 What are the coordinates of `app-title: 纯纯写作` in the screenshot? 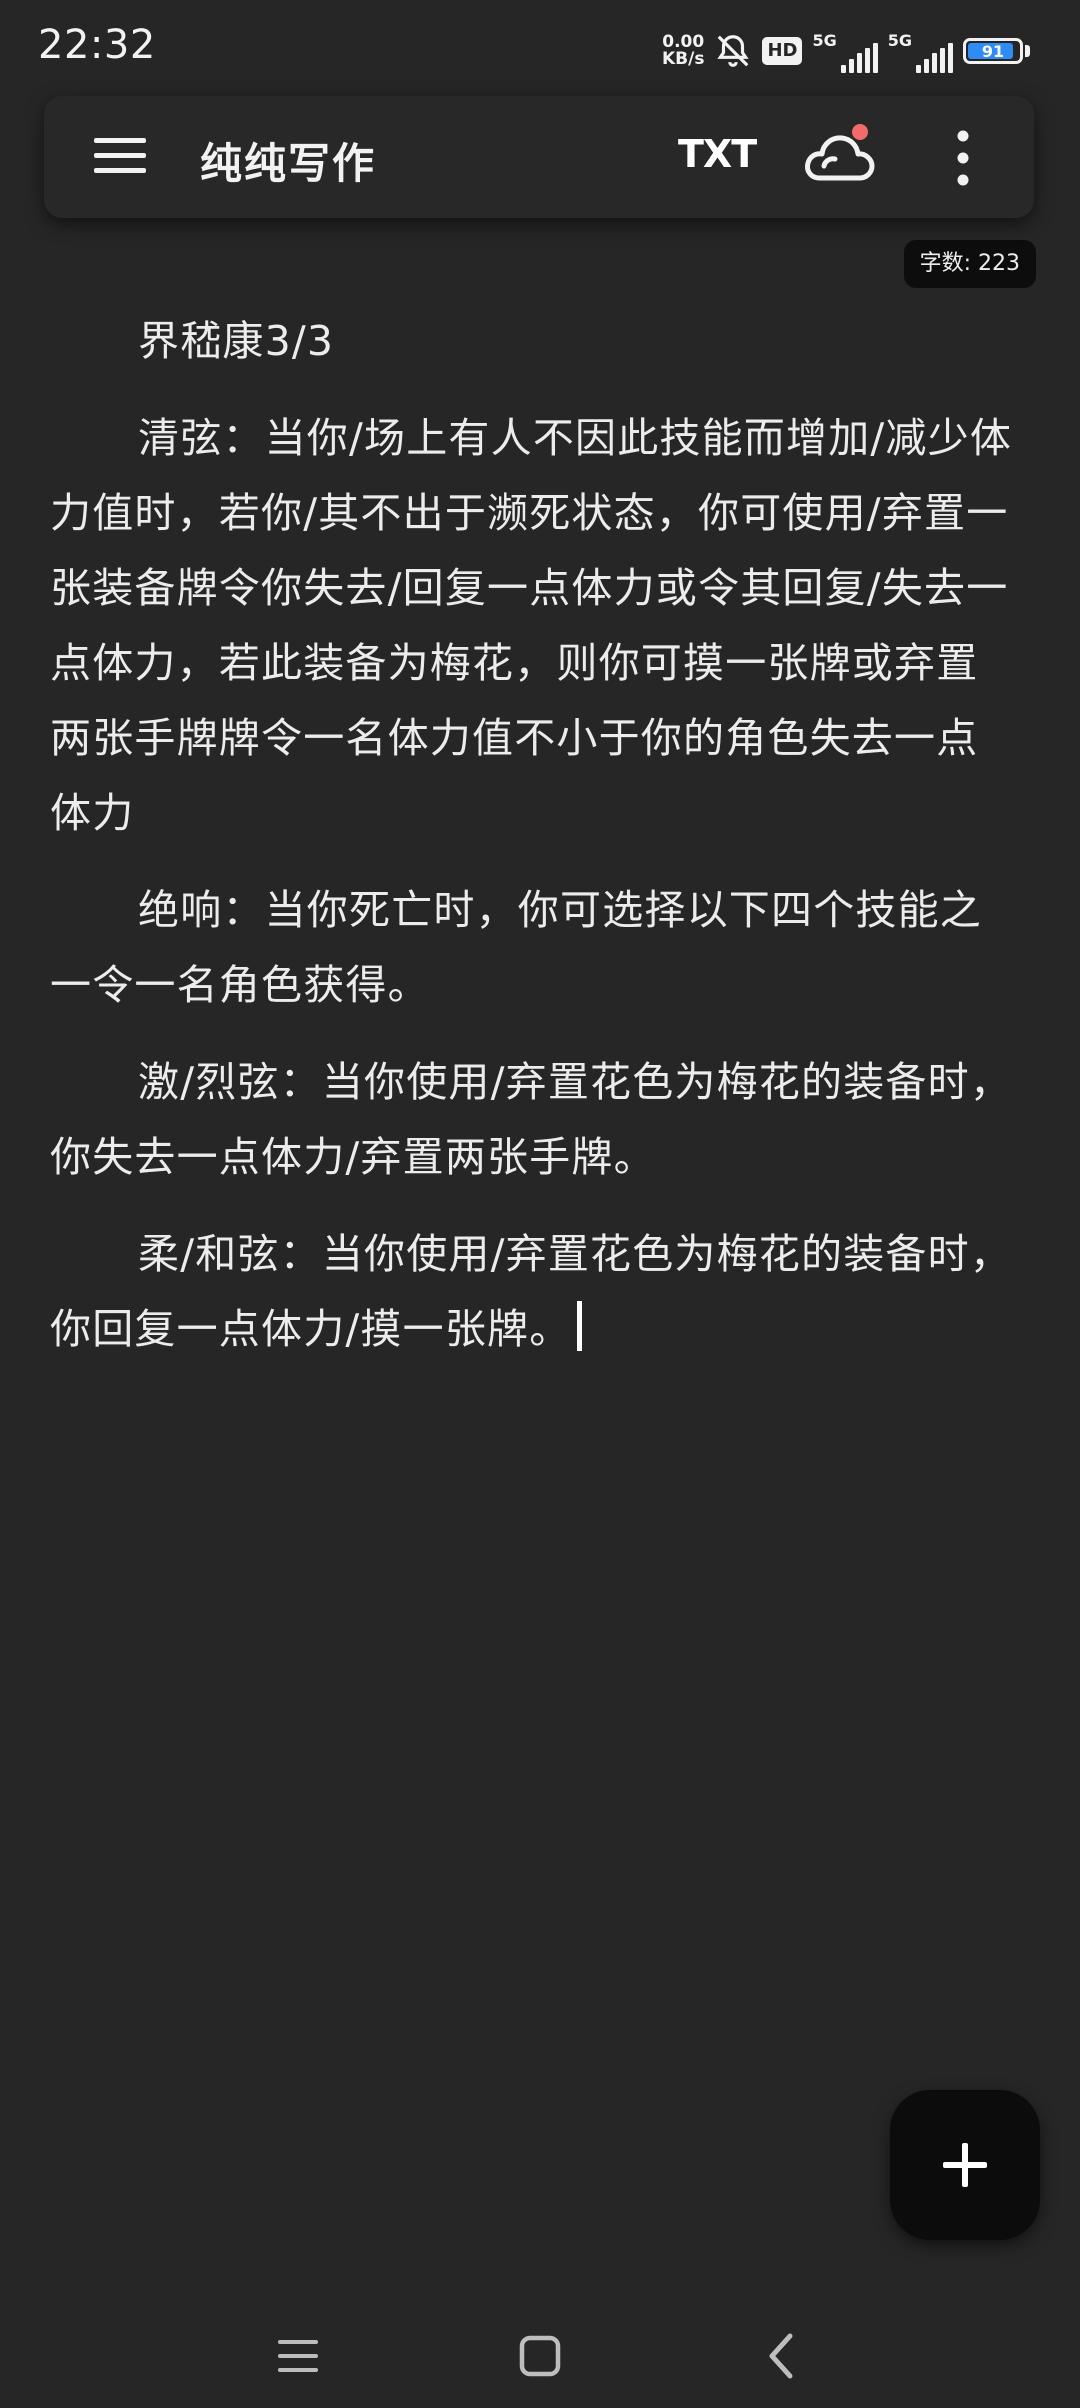 It's located at (288, 163).